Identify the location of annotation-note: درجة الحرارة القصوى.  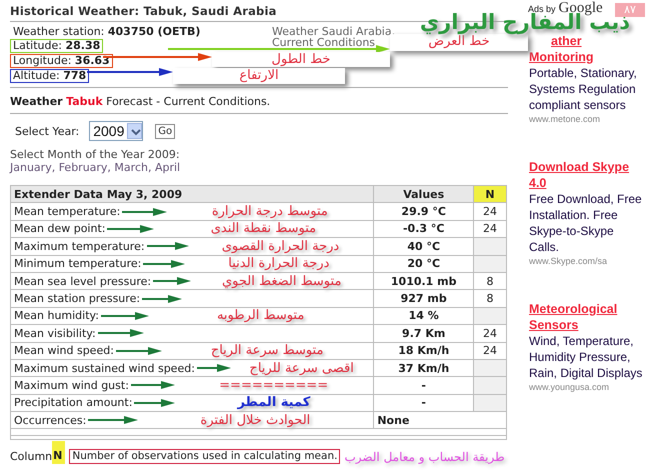
(280, 246).